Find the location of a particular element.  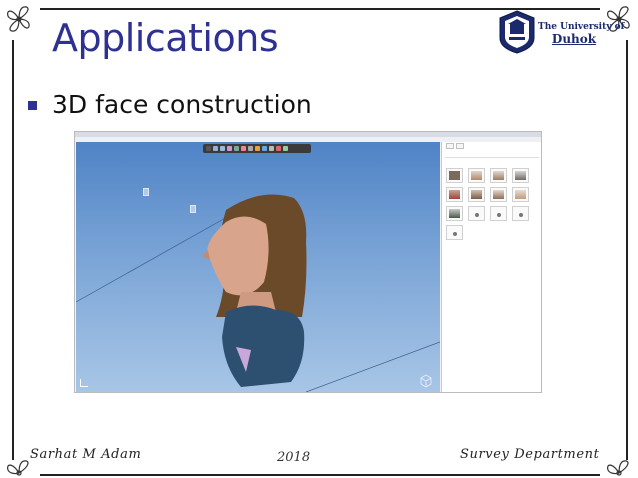

slide-frame-right is located at coordinates (627, 250).